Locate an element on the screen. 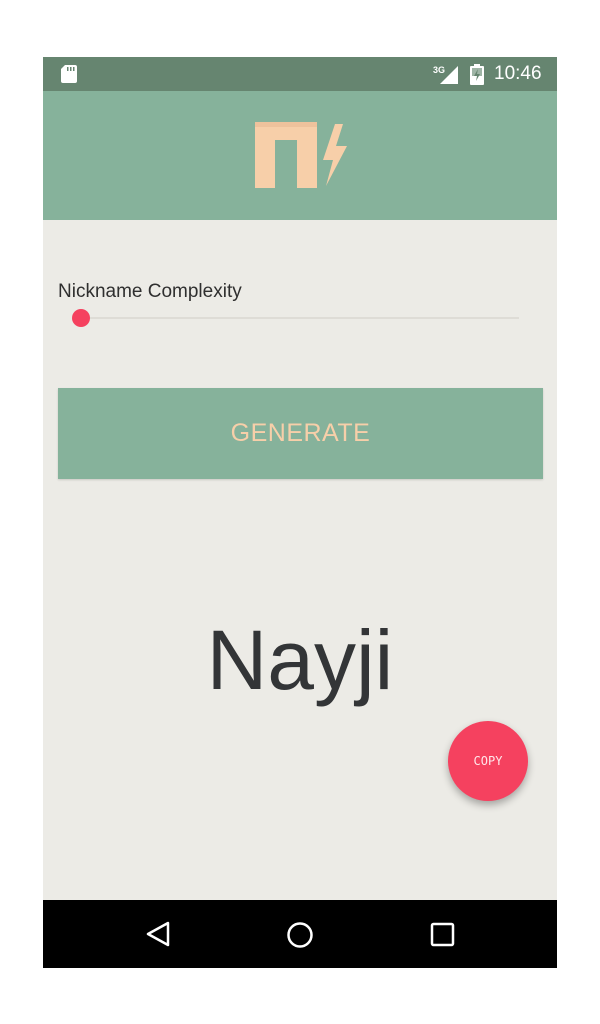 This screenshot has width=600, height=1024. battery-charging-icon is located at coordinates (477, 74).